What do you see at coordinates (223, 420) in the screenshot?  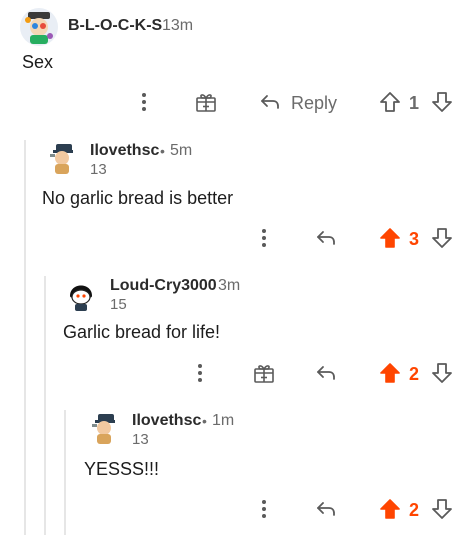 I see `comment-age: 1m` at bounding box center [223, 420].